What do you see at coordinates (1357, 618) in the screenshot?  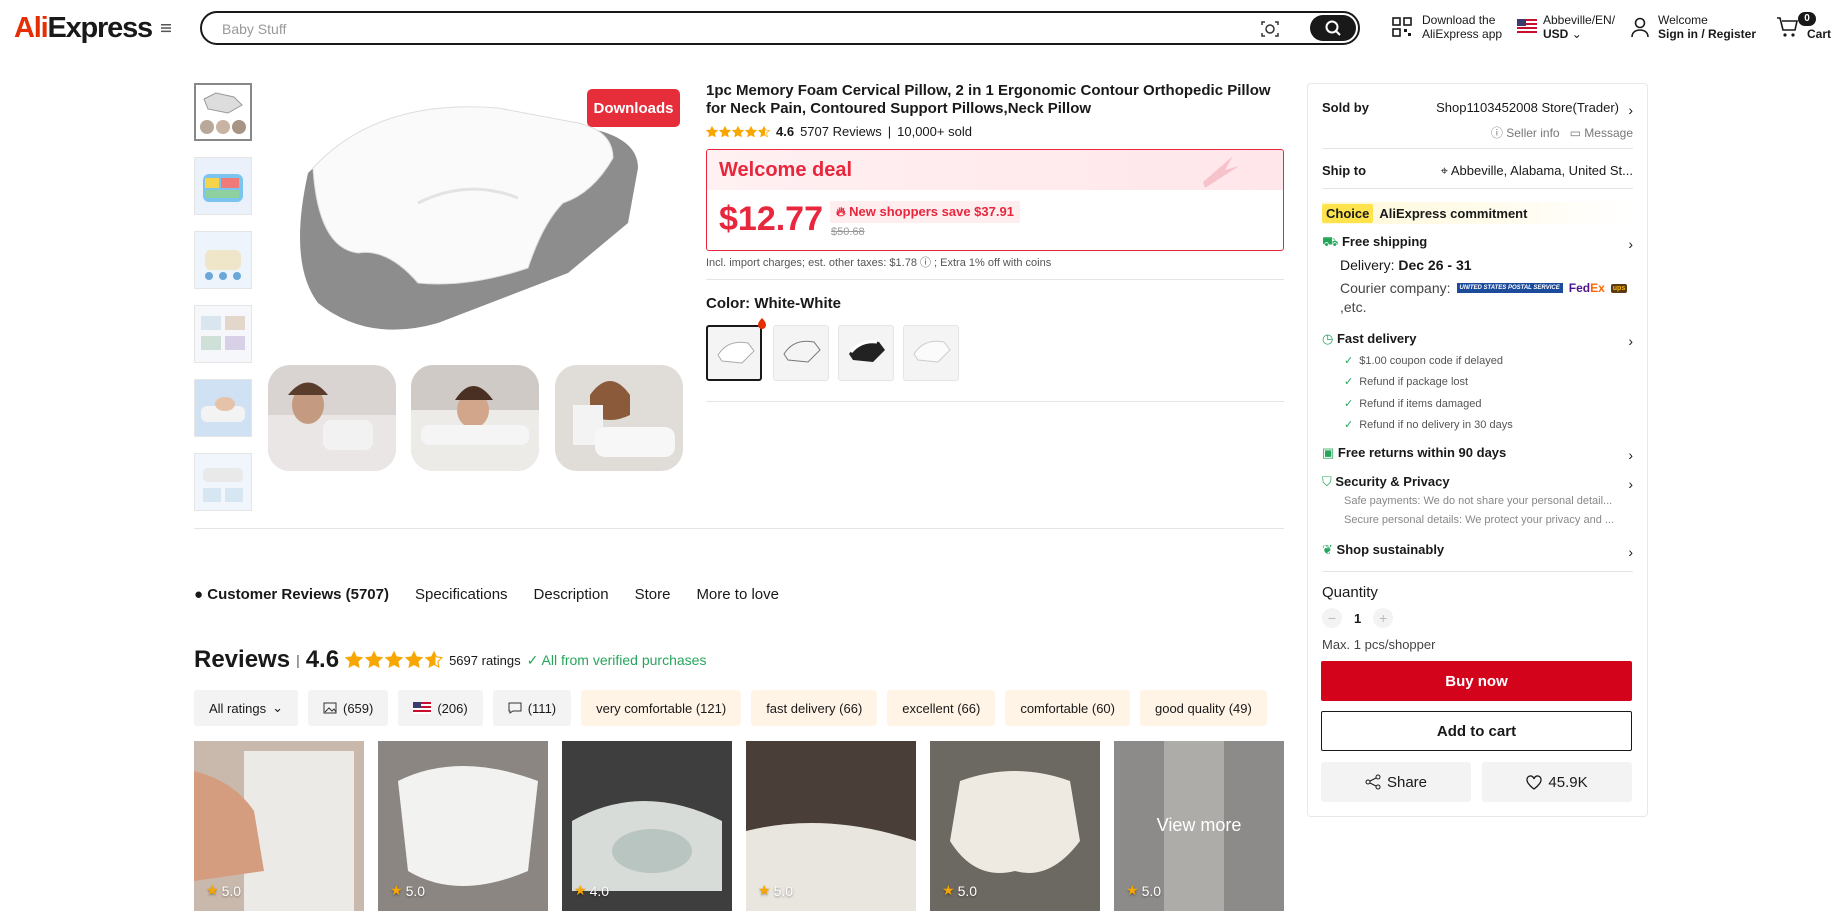 I see `quantity-value: 1` at bounding box center [1357, 618].